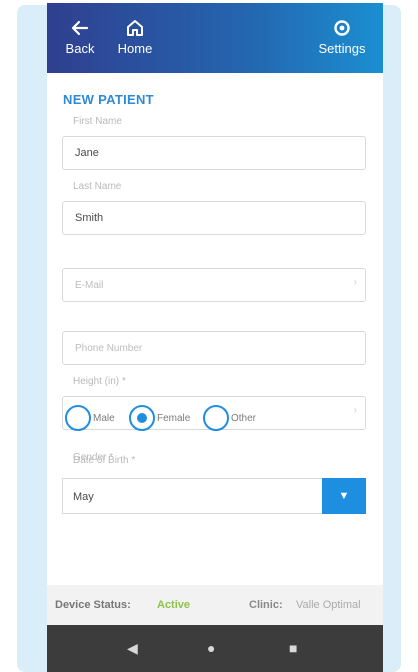 This screenshot has width=418, height=672. What do you see at coordinates (214, 153) in the screenshot?
I see `first-name-field: Jane` at bounding box center [214, 153].